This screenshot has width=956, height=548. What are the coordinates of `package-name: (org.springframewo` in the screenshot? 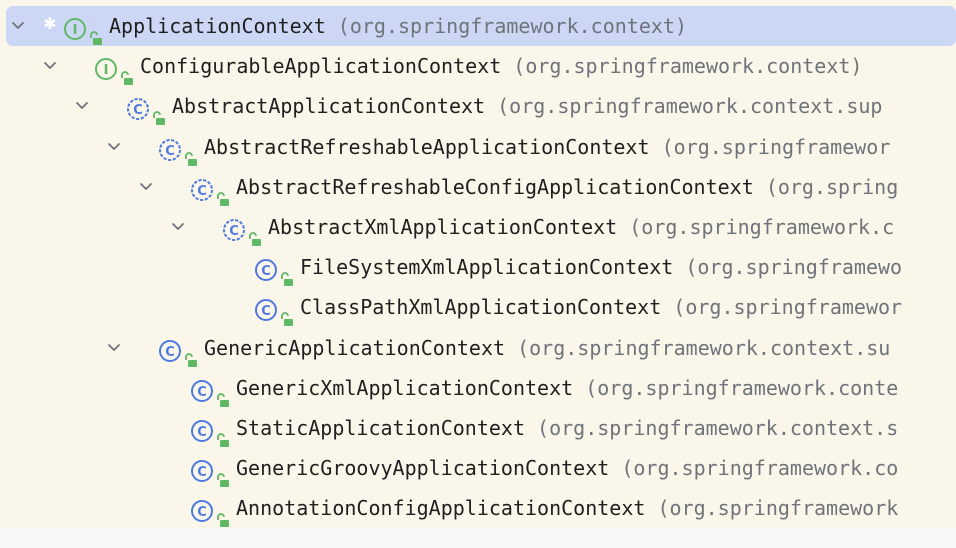 It's located at (794, 267).